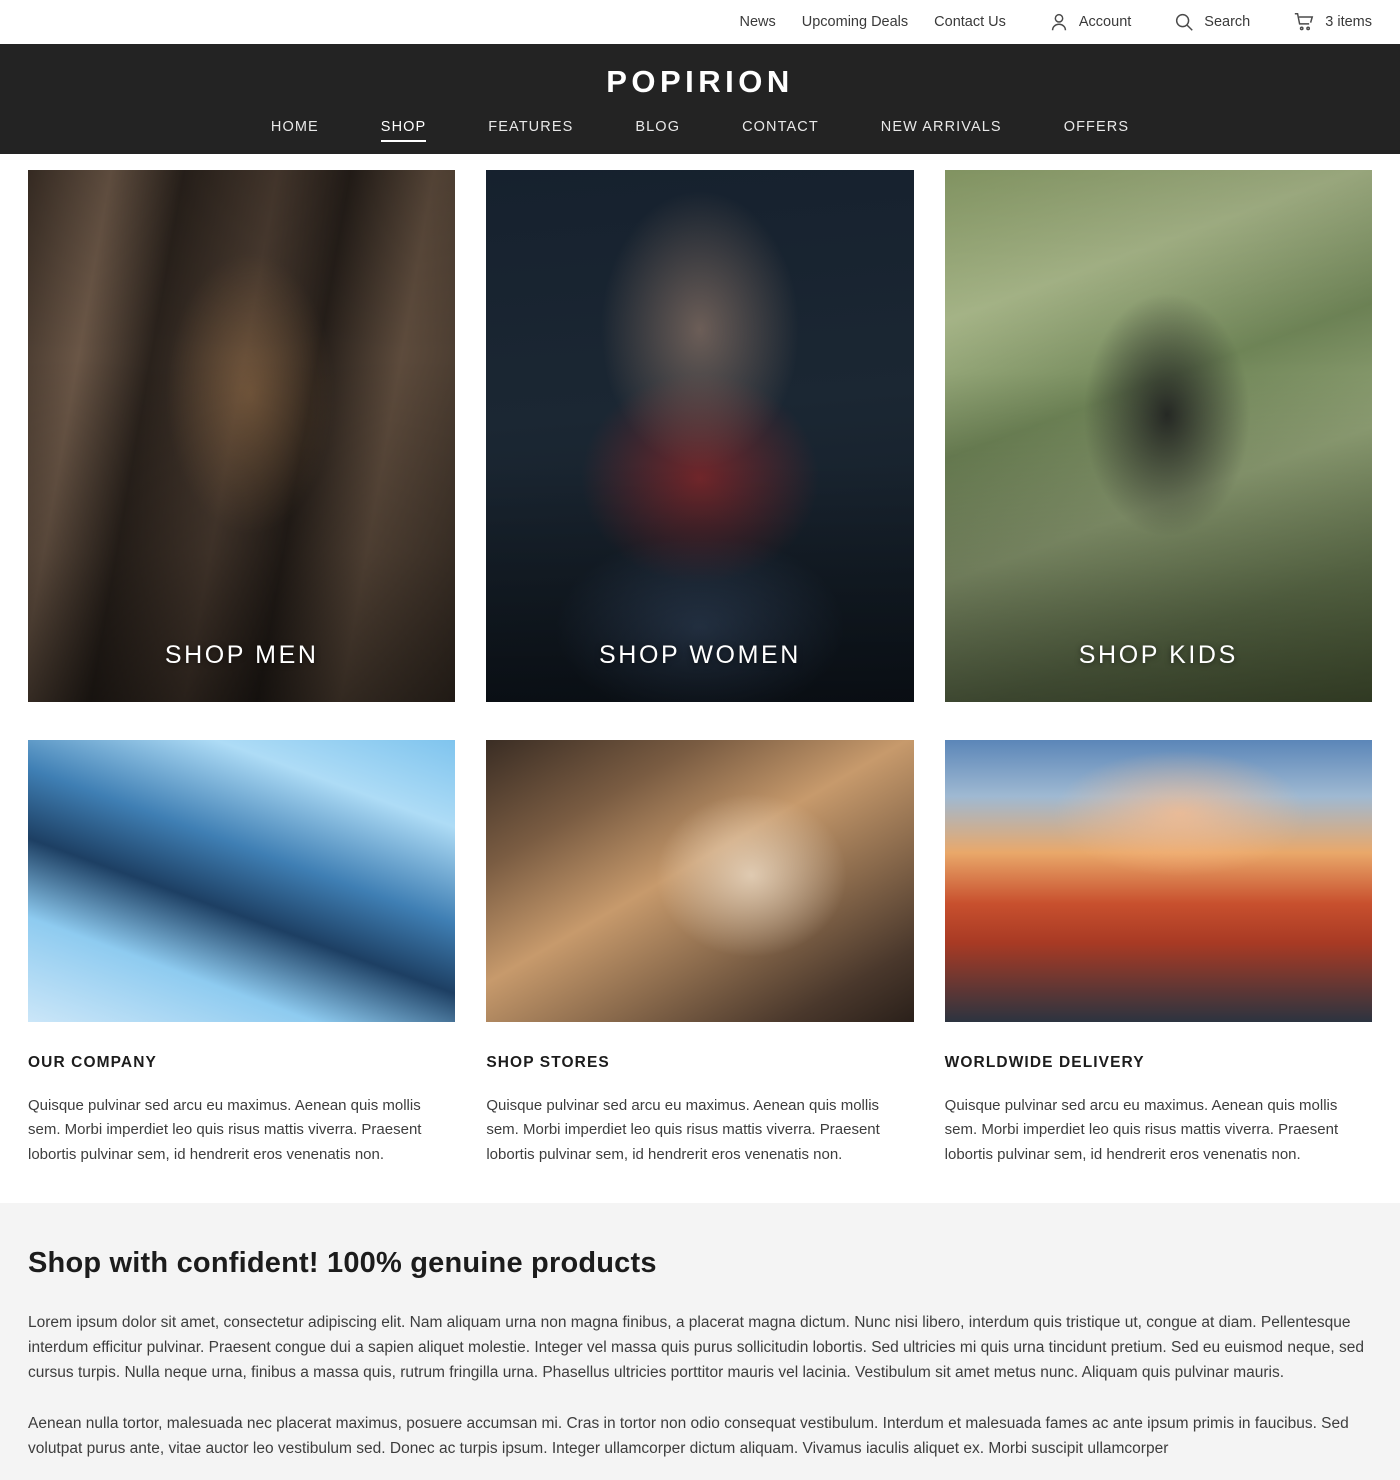  I want to click on category-label-men: SHOP MEN, so click(241, 655).